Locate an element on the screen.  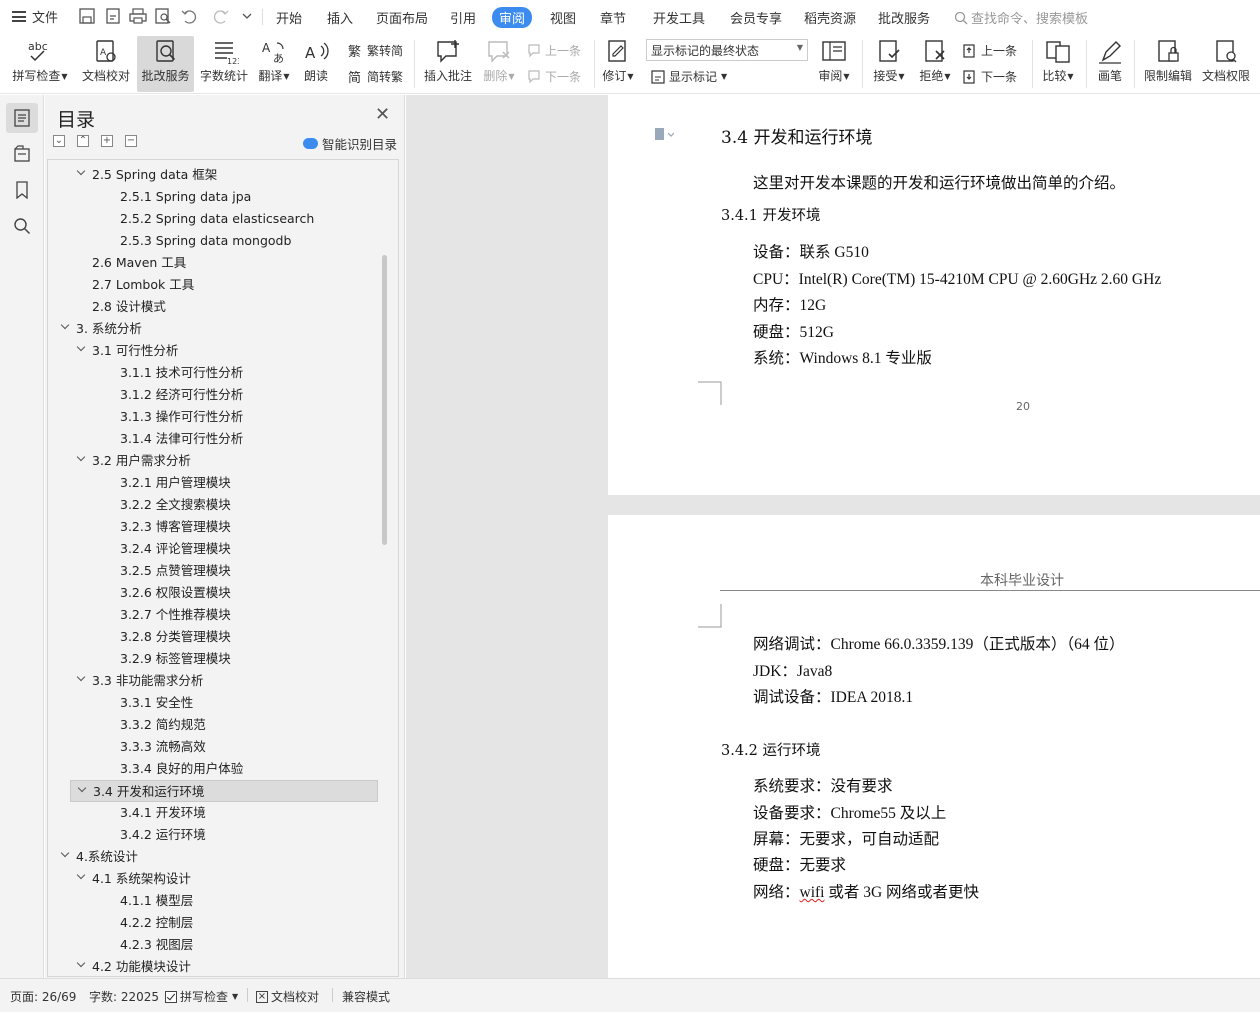
toc-panel-button is located at coordinates (22, 118).